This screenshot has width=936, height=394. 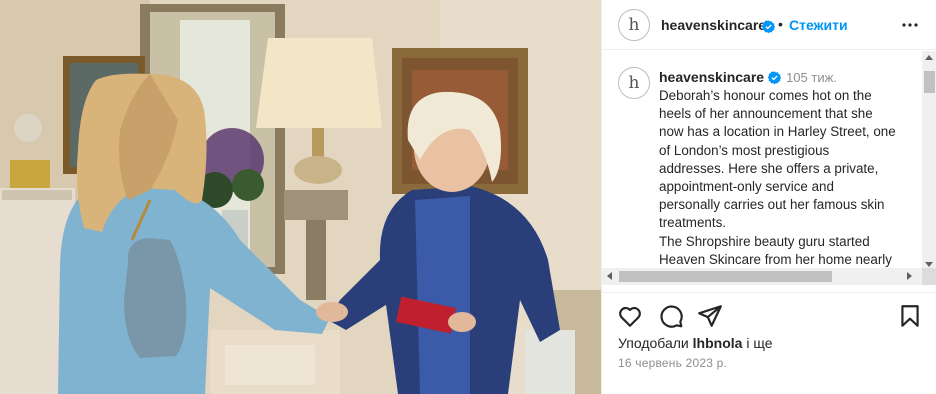 What do you see at coordinates (630, 316) in the screenshot?
I see `heart-icon` at bounding box center [630, 316].